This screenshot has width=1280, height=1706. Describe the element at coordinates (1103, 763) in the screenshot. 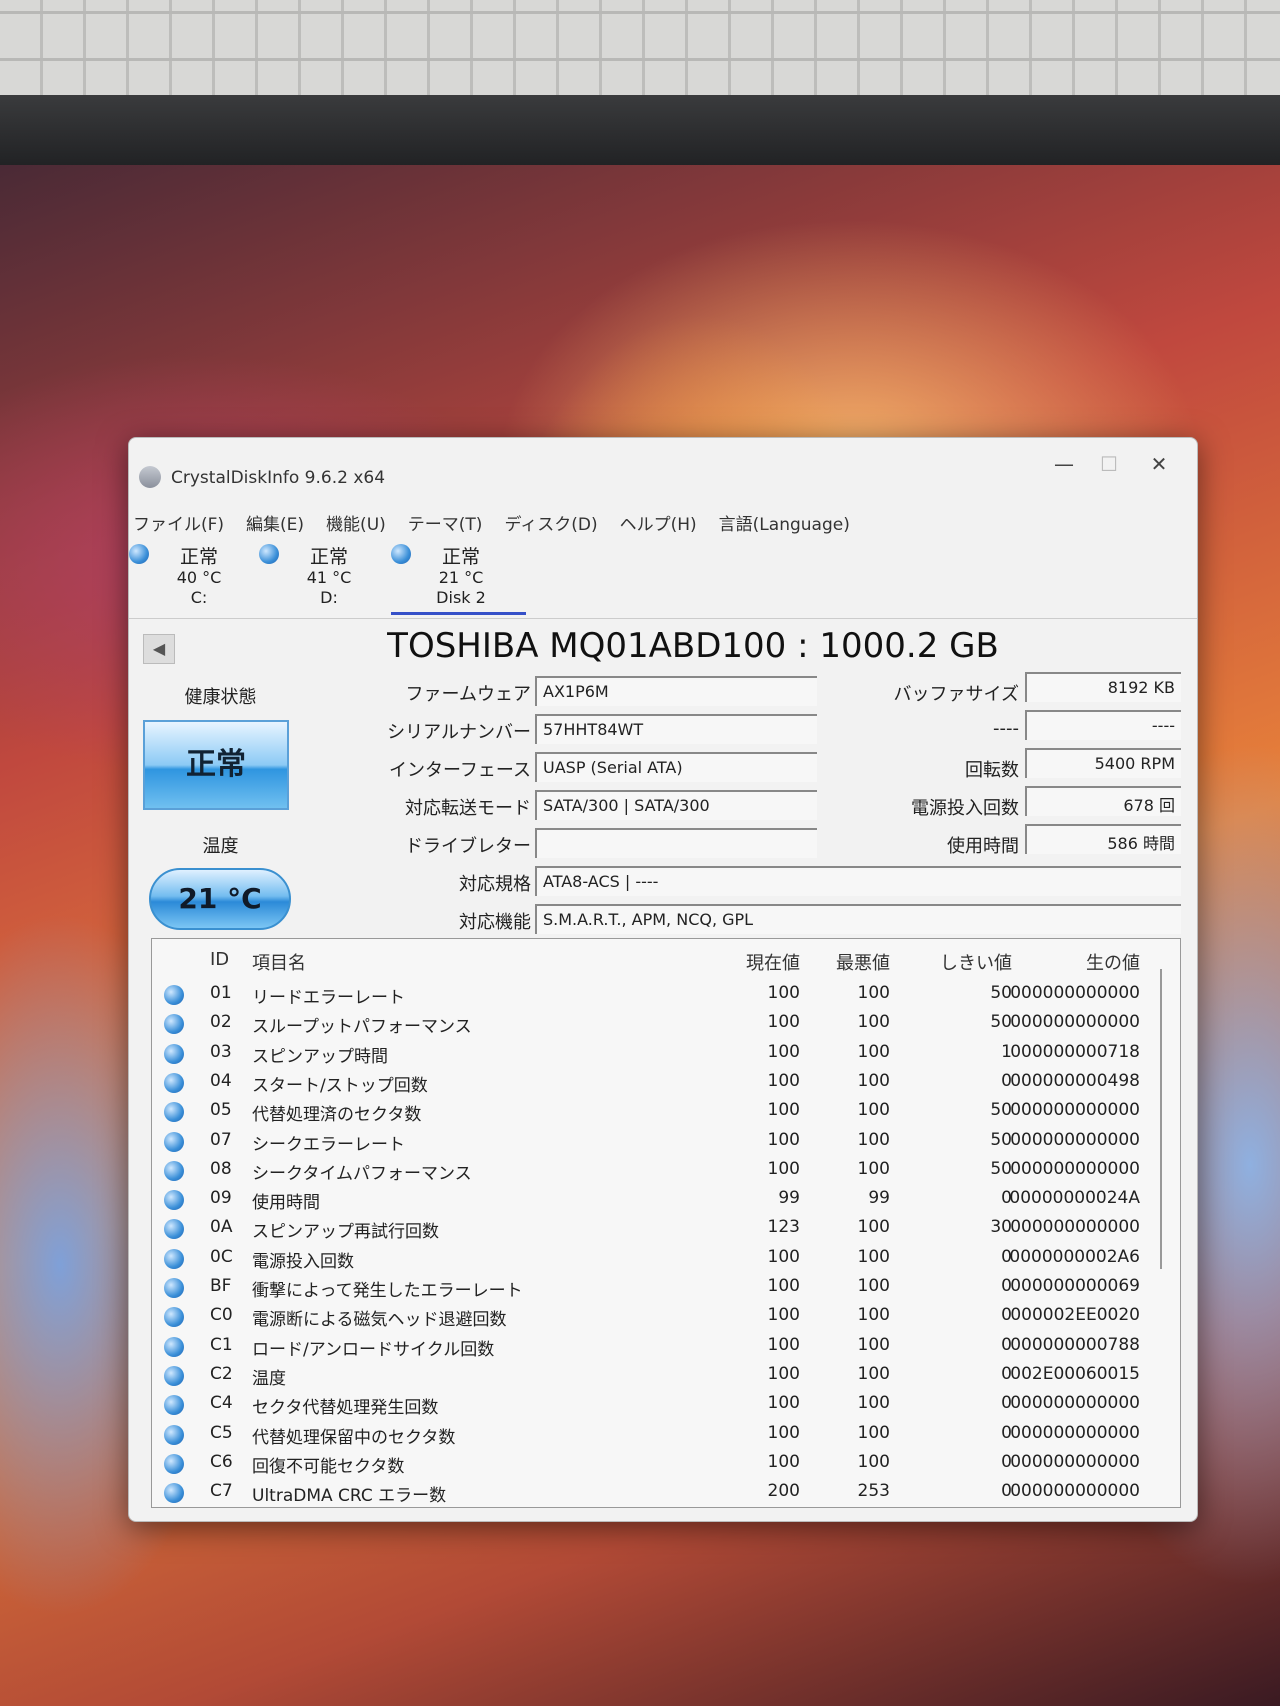

I see `rpm-field: 5400 RPM` at that location.